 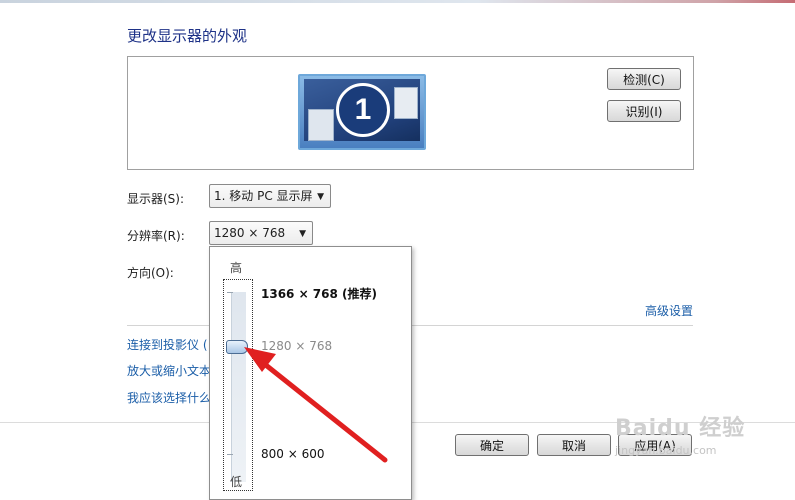 What do you see at coordinates (319, 293) in the screenshot?
I see `resolution-option: 1366 × 768 (推荐)` at bounding box center [319, 293].